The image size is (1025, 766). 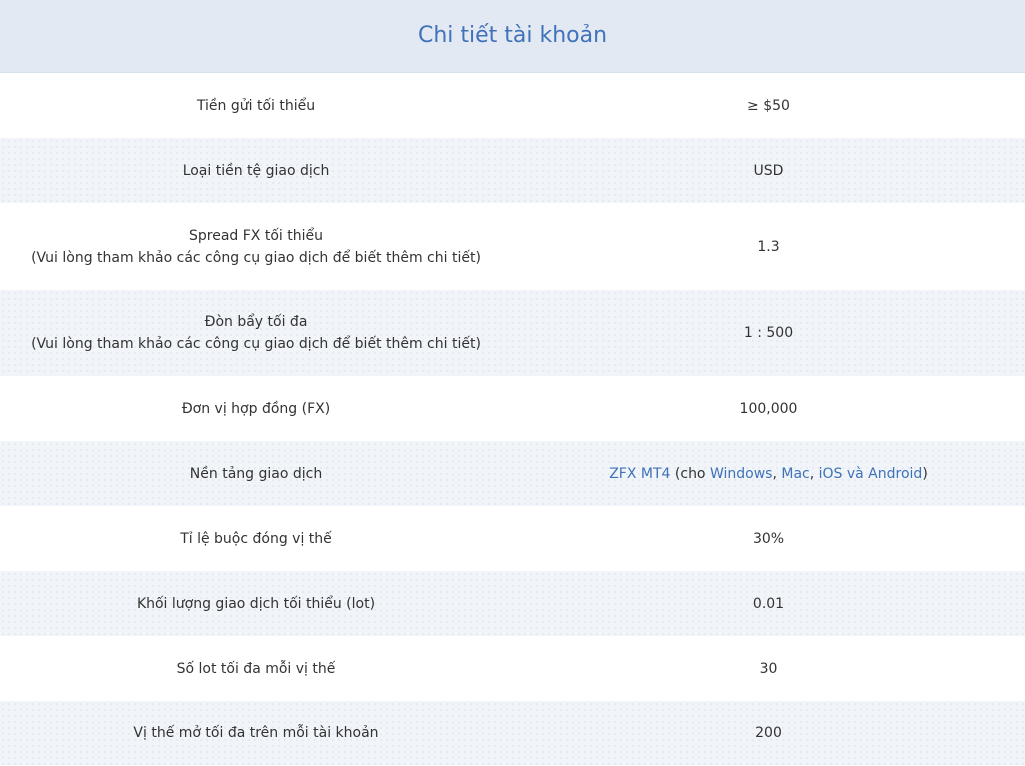 I want to click on platform-text-open: (cho, so click(x=690, y=473).